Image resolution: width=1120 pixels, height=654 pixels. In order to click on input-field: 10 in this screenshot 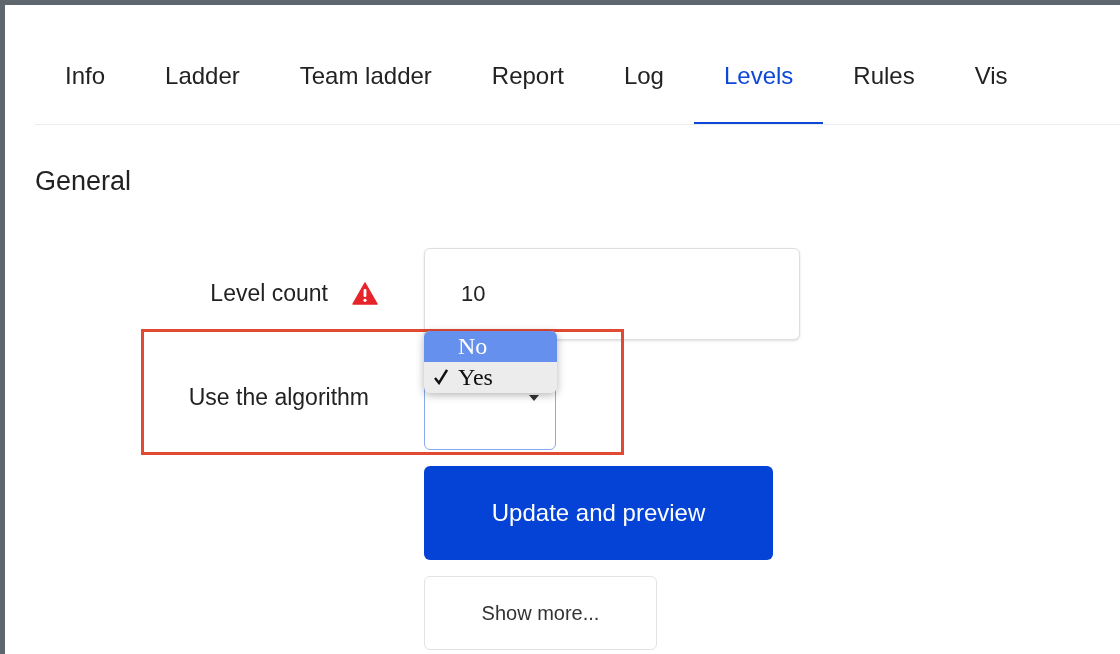, I will do `click(612, 293)`.